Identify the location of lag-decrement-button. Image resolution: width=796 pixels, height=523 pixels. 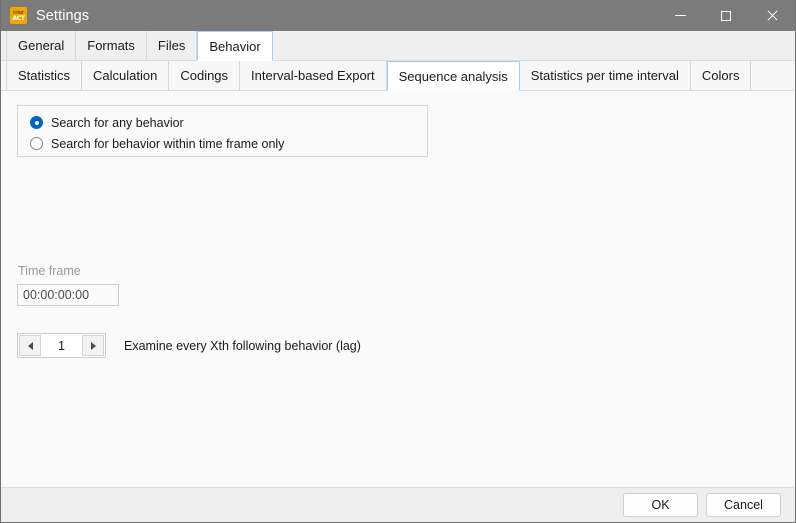
(30, 345).